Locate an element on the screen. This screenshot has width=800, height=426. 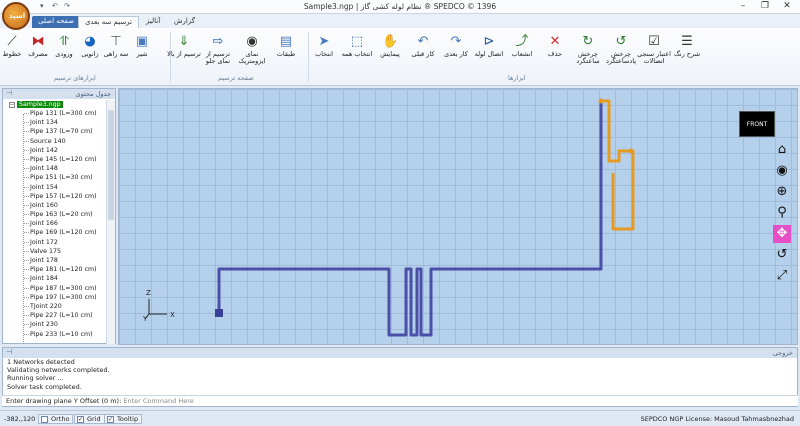
tree-item: Pipe 157 (L=120 cm) is located at coordinates (55, 196).